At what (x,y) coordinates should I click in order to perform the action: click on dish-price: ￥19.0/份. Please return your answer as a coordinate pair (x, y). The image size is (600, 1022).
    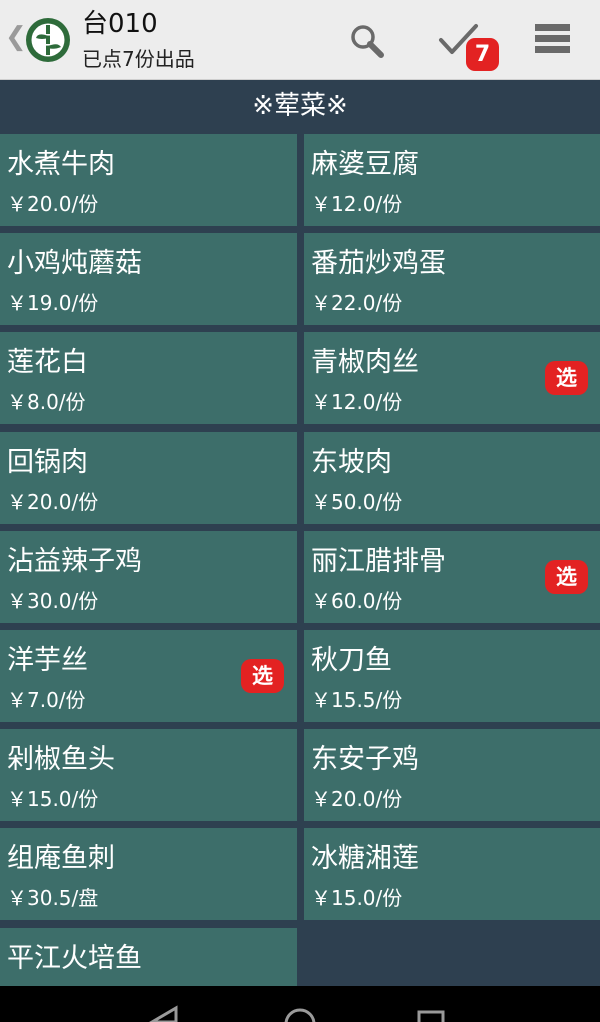
    Looking at the image, I should click on (53, 303).